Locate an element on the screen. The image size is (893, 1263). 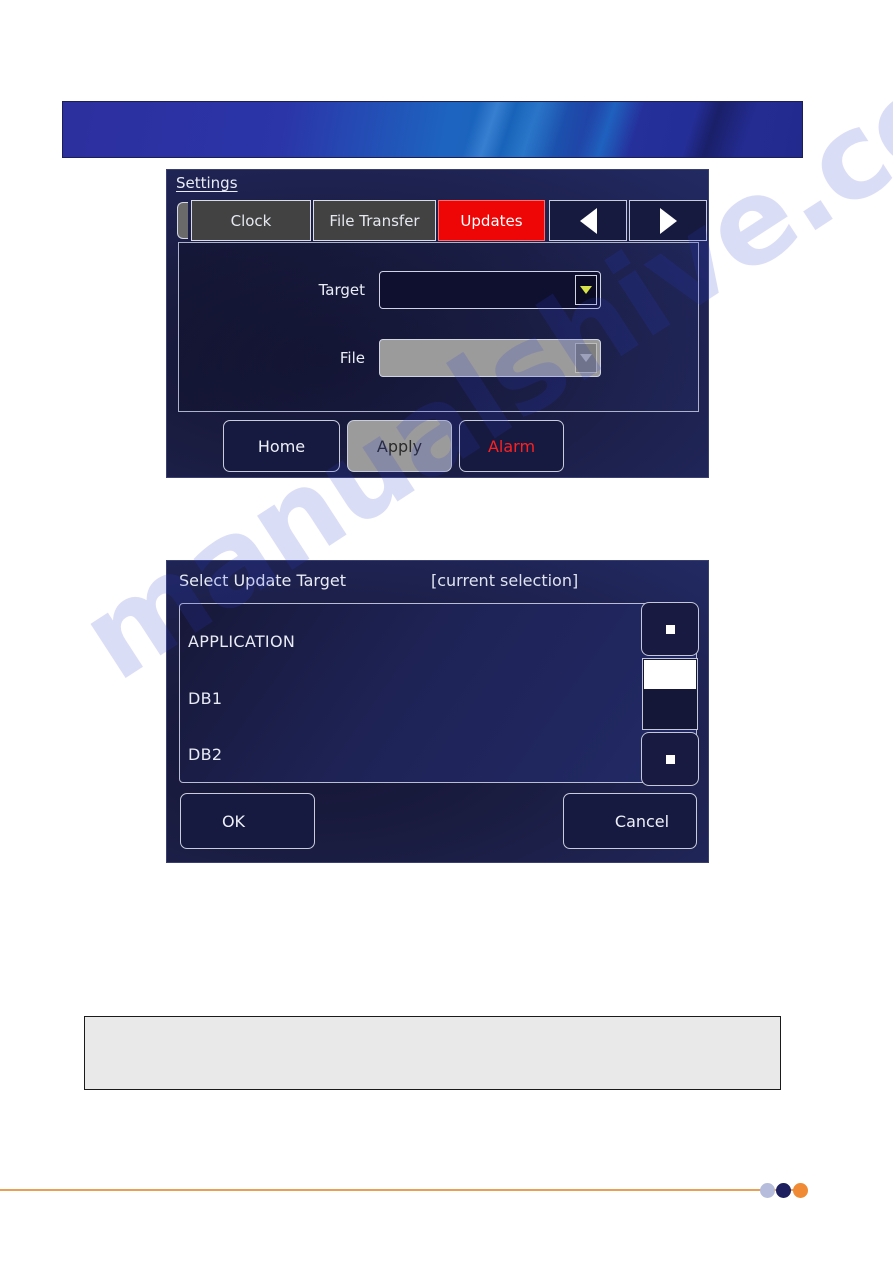
alarm-button-label: Alarm is located at coordinates (511, 446).